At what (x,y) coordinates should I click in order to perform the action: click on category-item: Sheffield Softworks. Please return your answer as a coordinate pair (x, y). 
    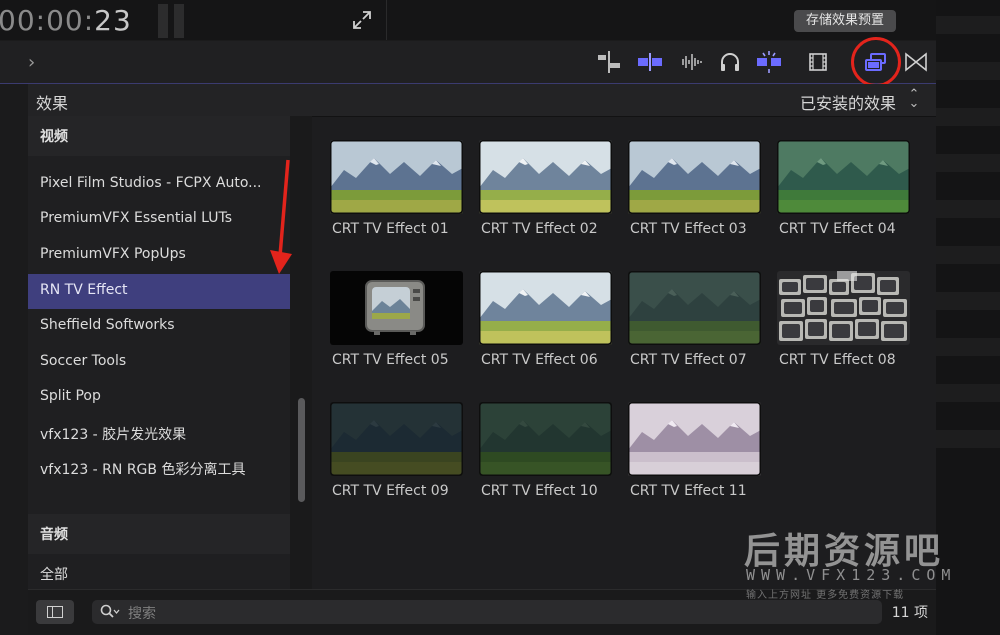
    Looking at the image, I should click on (159, 326).